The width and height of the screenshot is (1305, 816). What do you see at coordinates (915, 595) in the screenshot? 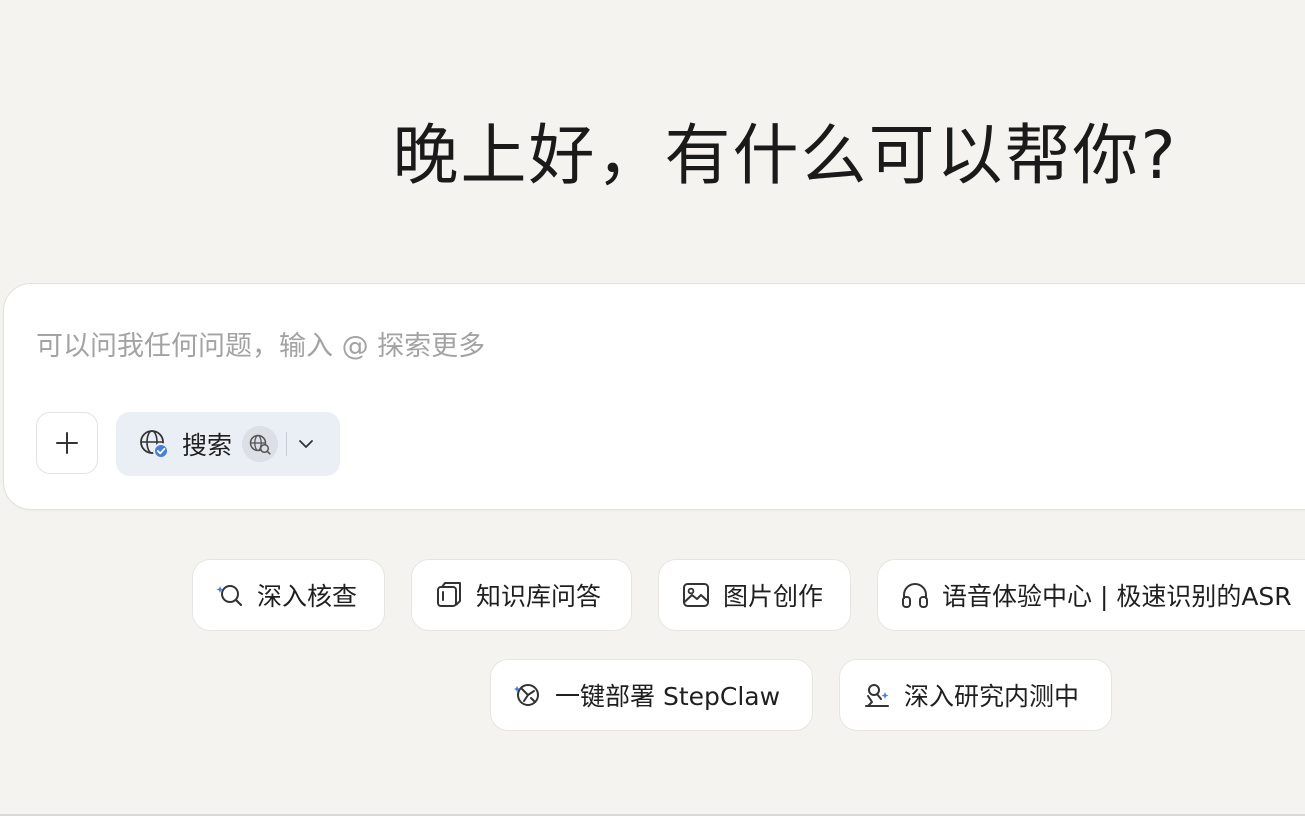
I see `headphones-icon` at bounding box center [915, 595].